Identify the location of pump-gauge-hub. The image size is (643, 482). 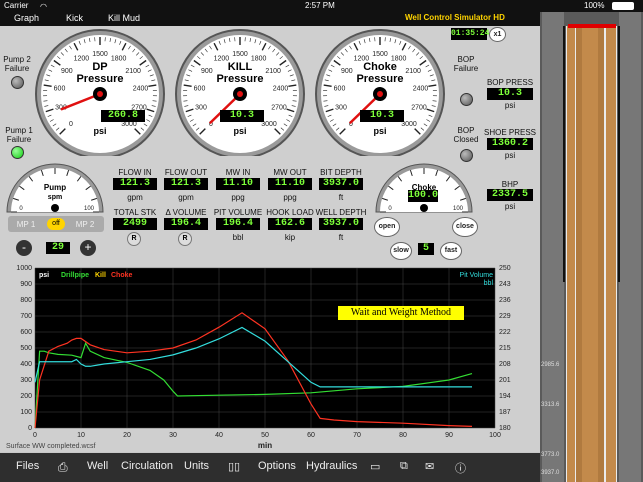
(55, 208).